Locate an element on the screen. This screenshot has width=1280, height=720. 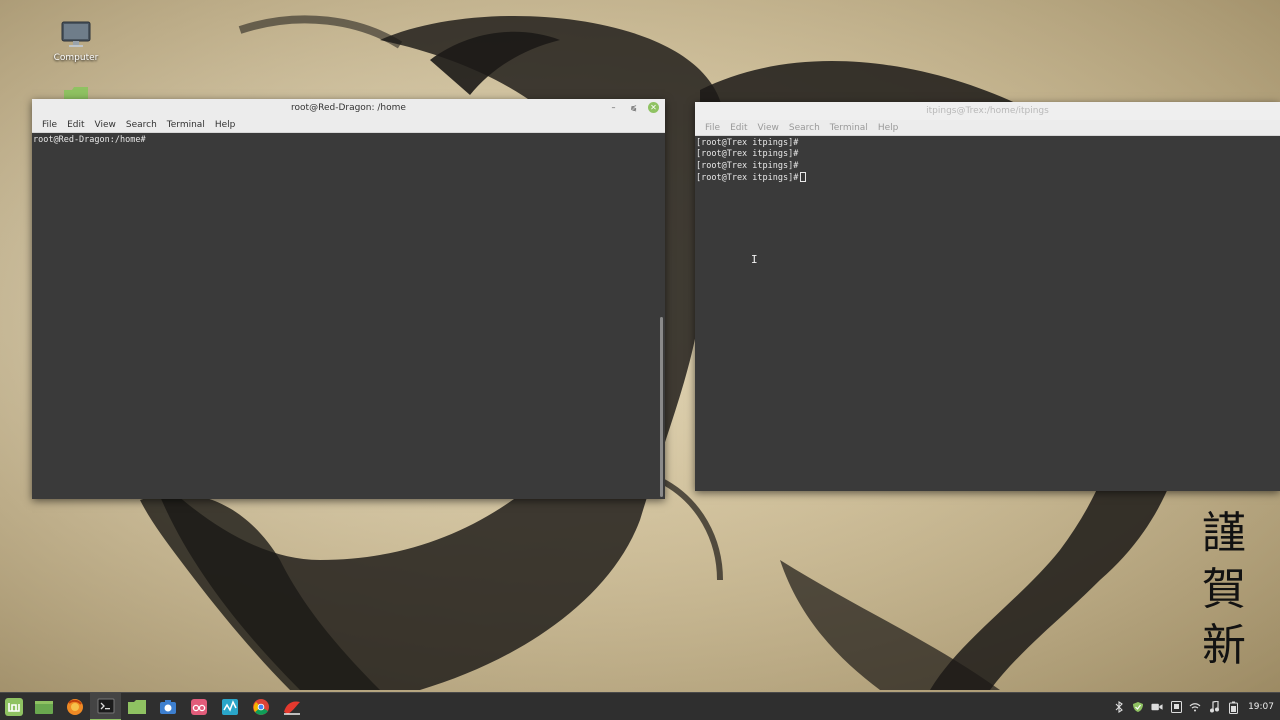
window-titlebar: root@Red-Dragon: /home – ⫹ ✕ is located at coordinates (348, 108).